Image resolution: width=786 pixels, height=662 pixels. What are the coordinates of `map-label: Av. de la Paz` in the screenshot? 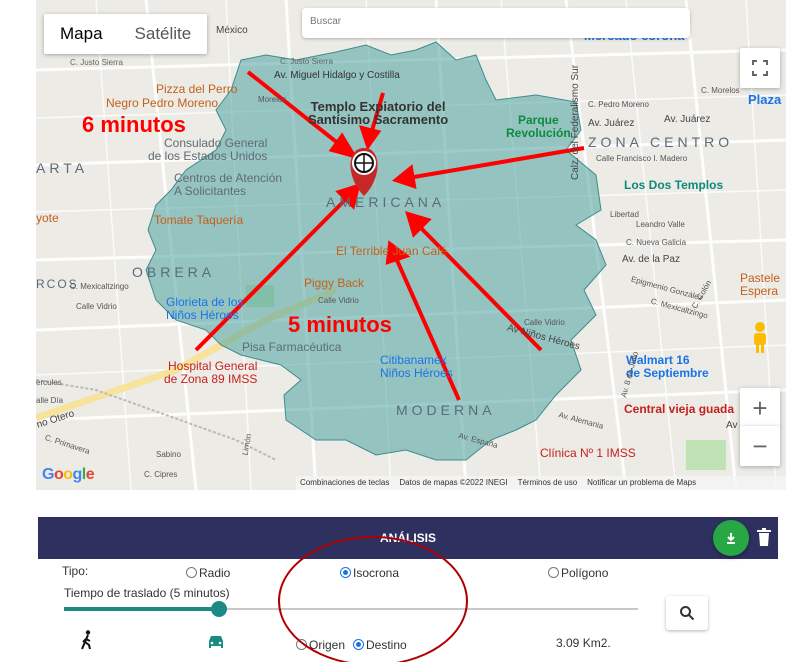 It's located at (651, 259).